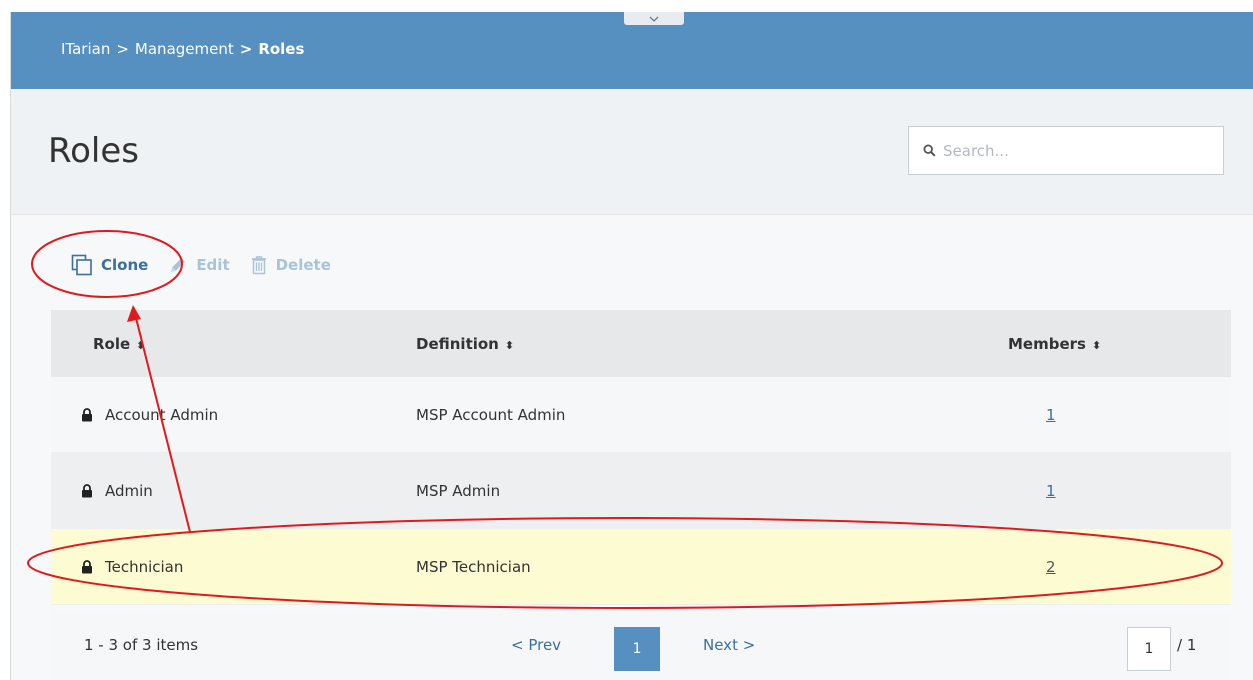 The image size is (1253, 680). What do you see at coordinates (81, 265) in the screenshot?
I see `clone-icon` at bounding box center [81, 265].